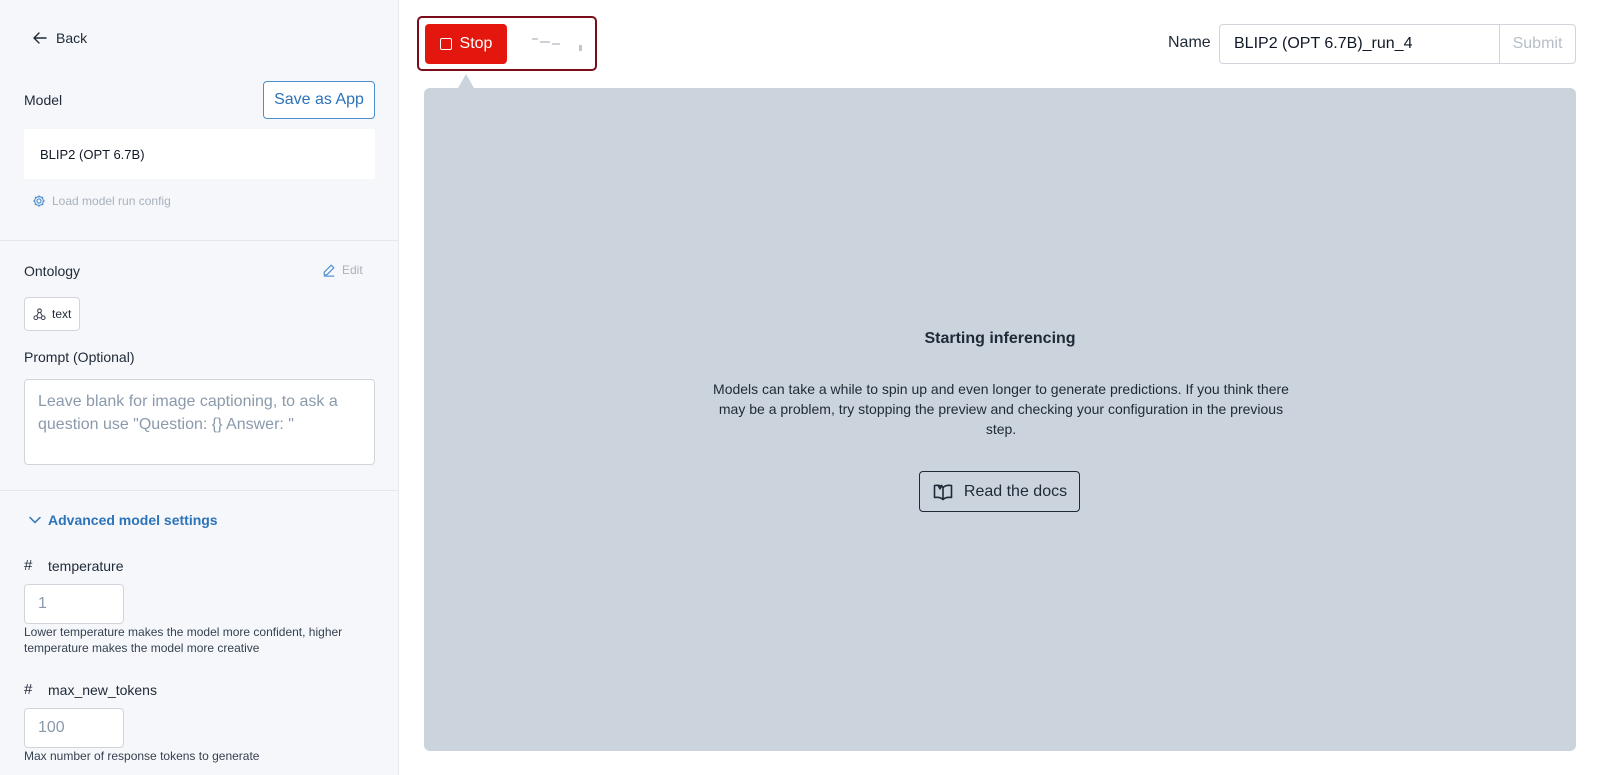 This screenshot has width=1599, height=775. What do you see at coordinates (557, 44) in the screenshot?
I see `loading-indicator-icon` at bounding box center [557, 44].